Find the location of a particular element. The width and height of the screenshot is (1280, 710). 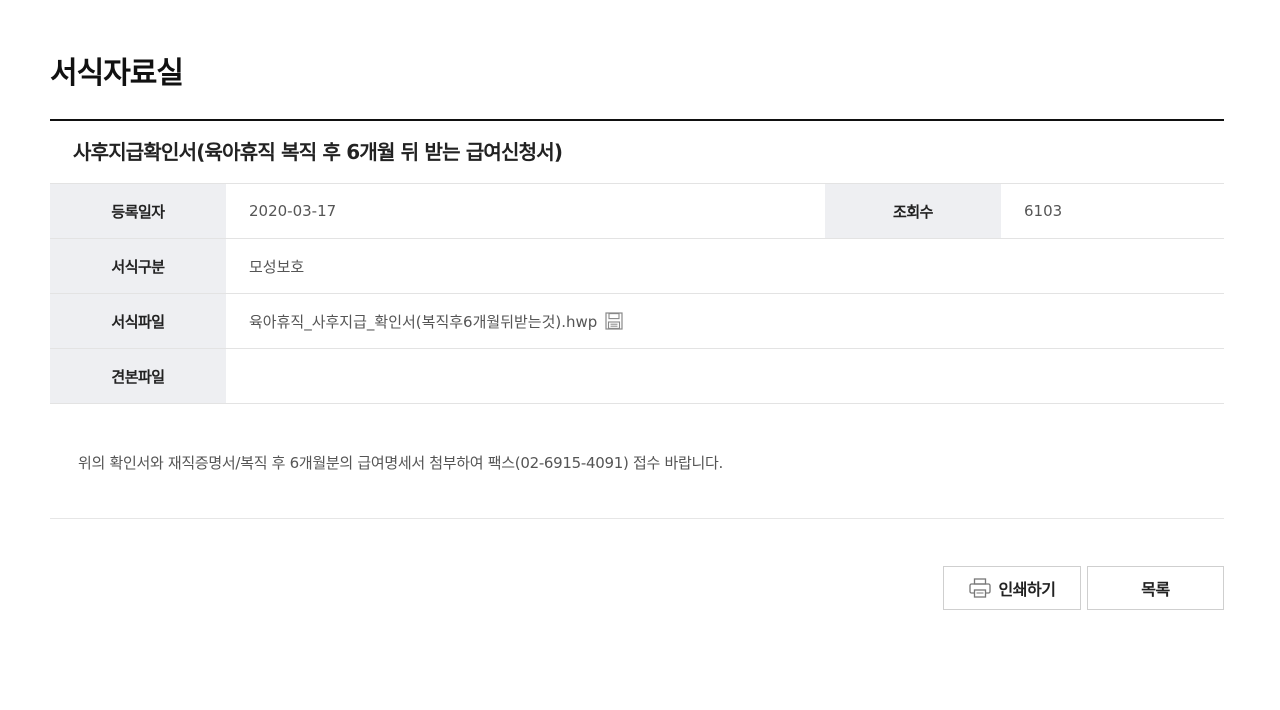

post-title: 사후지급확인서(육아휴직 복직 후 6개월 뒤 받는 급여신청서) is located at coordinates (637, 152).